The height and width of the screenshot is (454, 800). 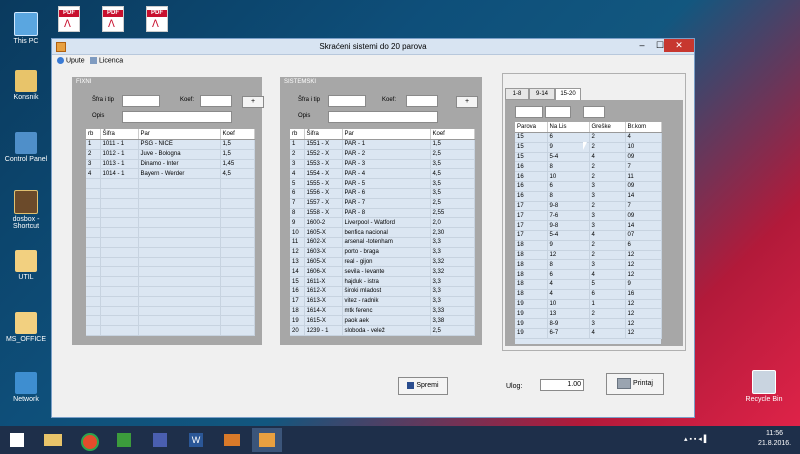 What do you see at coordinates (382, 183) in the screenshot?
I see `table-row: 5 1555 - X PAR - 5 3,5` at bounding box center [382, 183].